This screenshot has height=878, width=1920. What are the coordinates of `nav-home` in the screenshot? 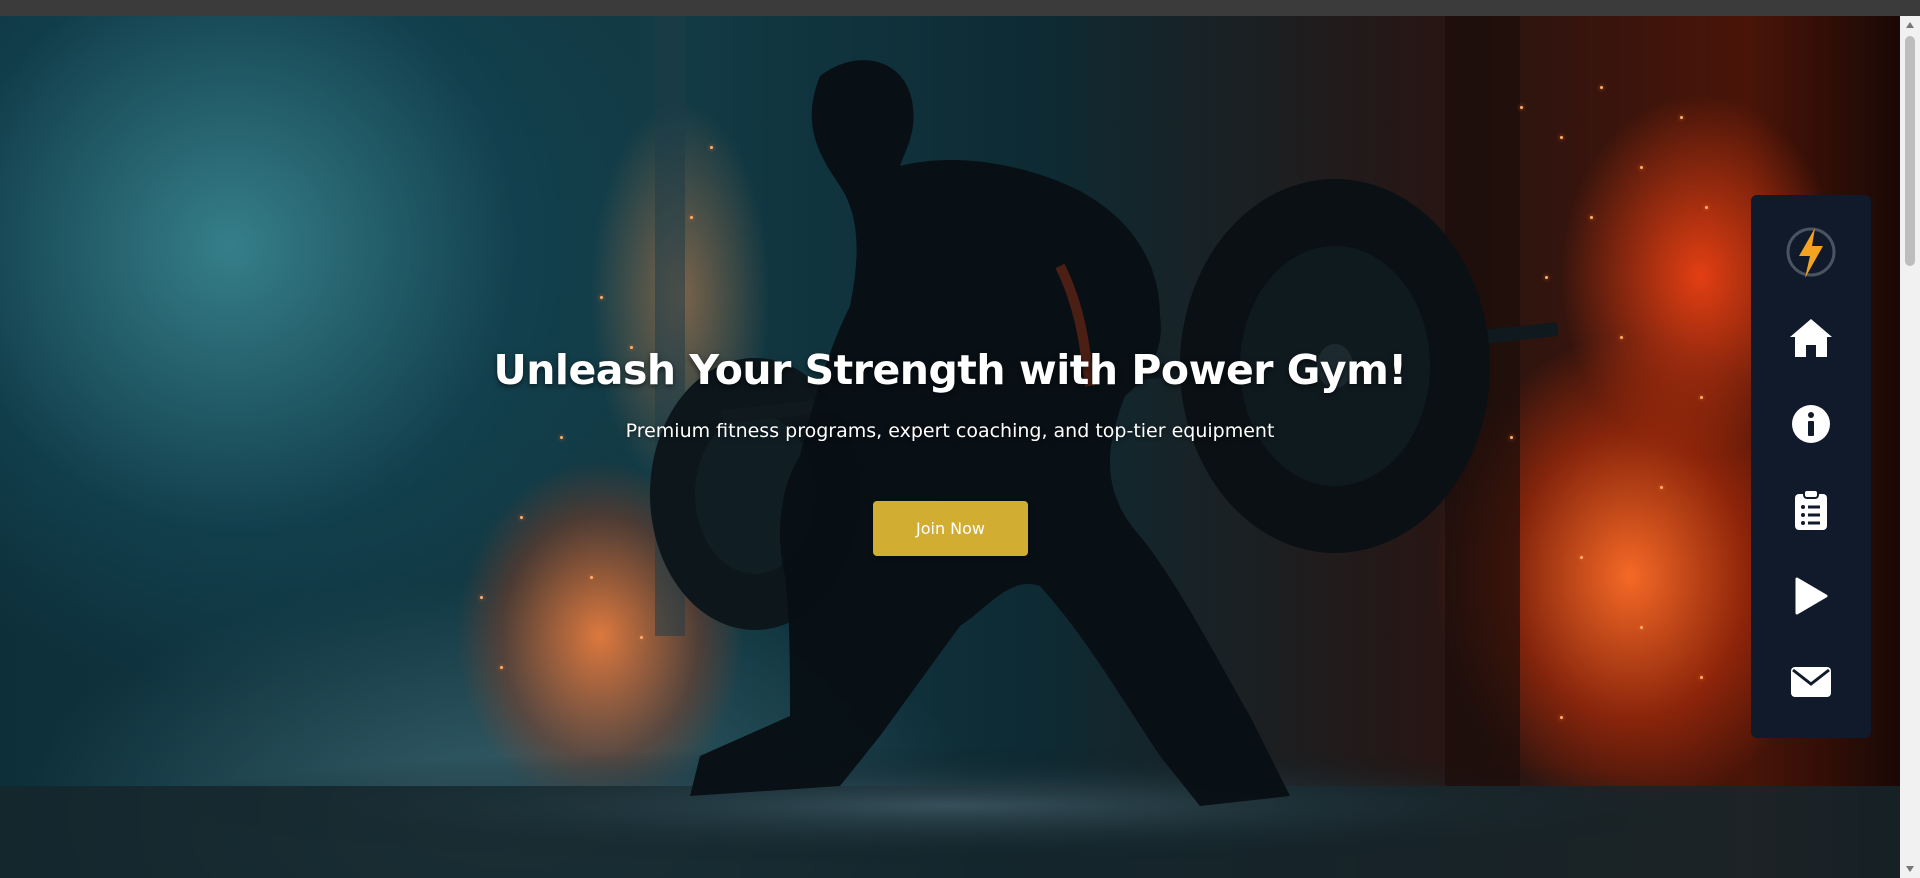 It's located at (1811, 338).